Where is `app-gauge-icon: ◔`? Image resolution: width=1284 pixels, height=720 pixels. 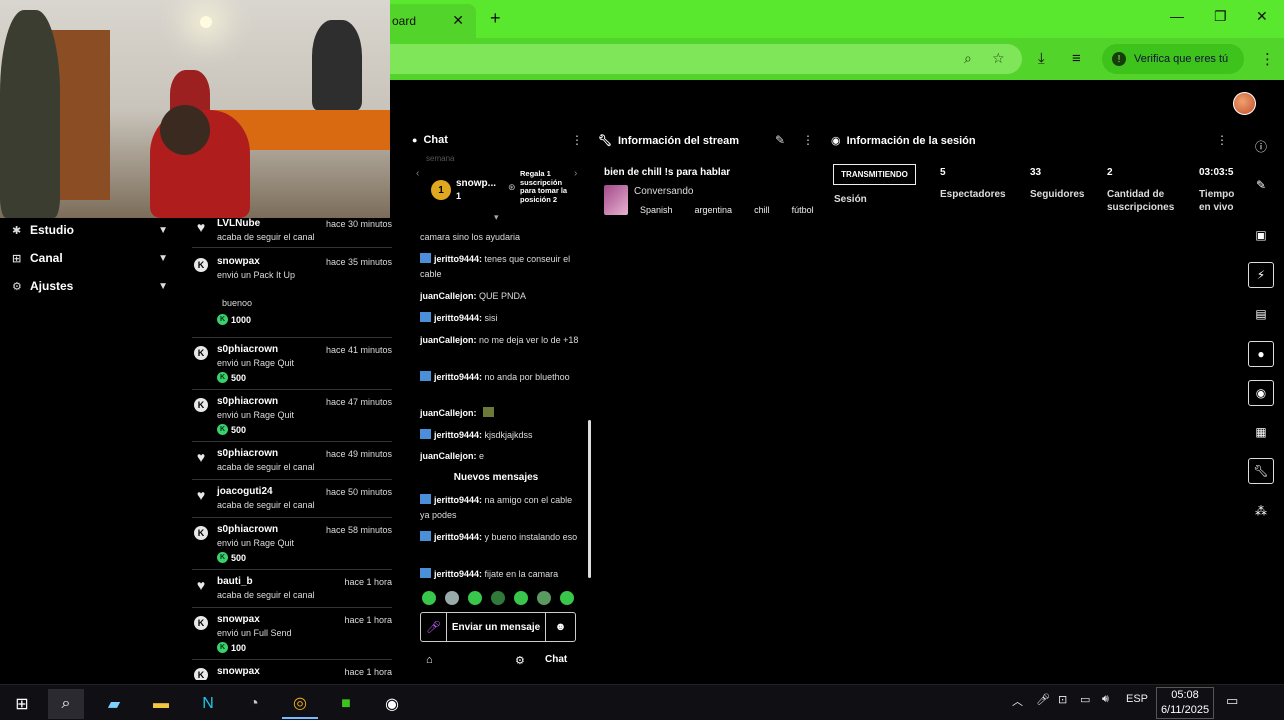 app-gauge-icon: ◔ is located at coordinates (254, 704).